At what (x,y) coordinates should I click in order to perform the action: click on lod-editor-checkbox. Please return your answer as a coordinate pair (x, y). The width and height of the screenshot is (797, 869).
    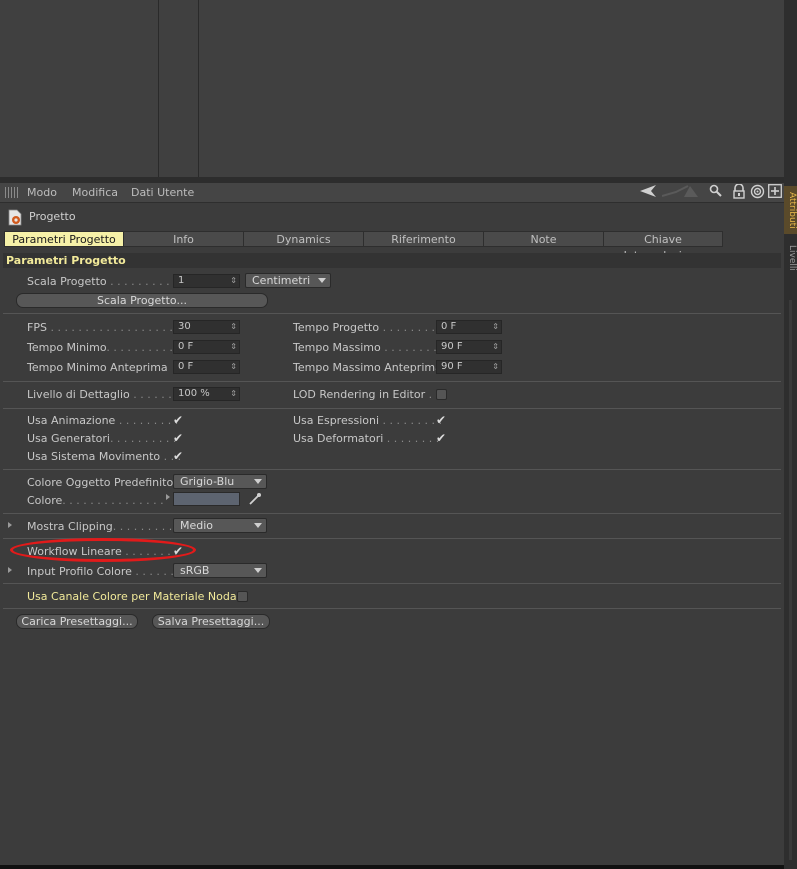
    Looking at the image, I should click on (441, 394).